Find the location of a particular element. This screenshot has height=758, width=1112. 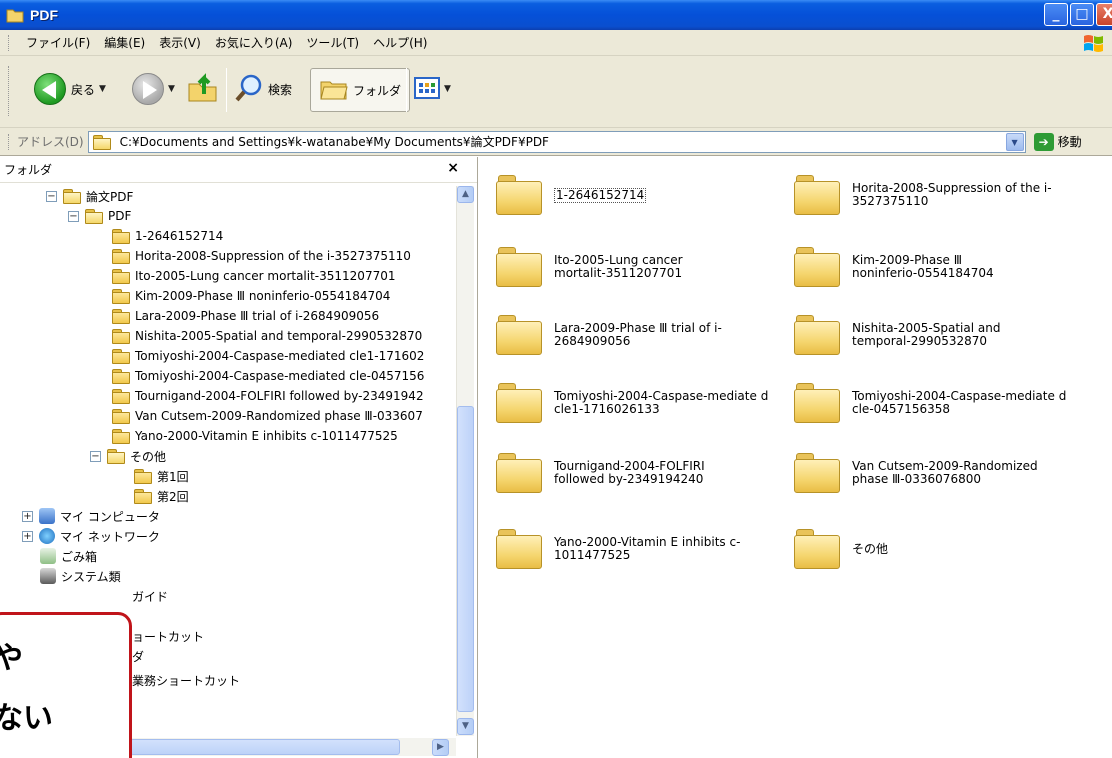

tree-item-my-network: + マイ ネットワーク is located at coordinates (91, 536).